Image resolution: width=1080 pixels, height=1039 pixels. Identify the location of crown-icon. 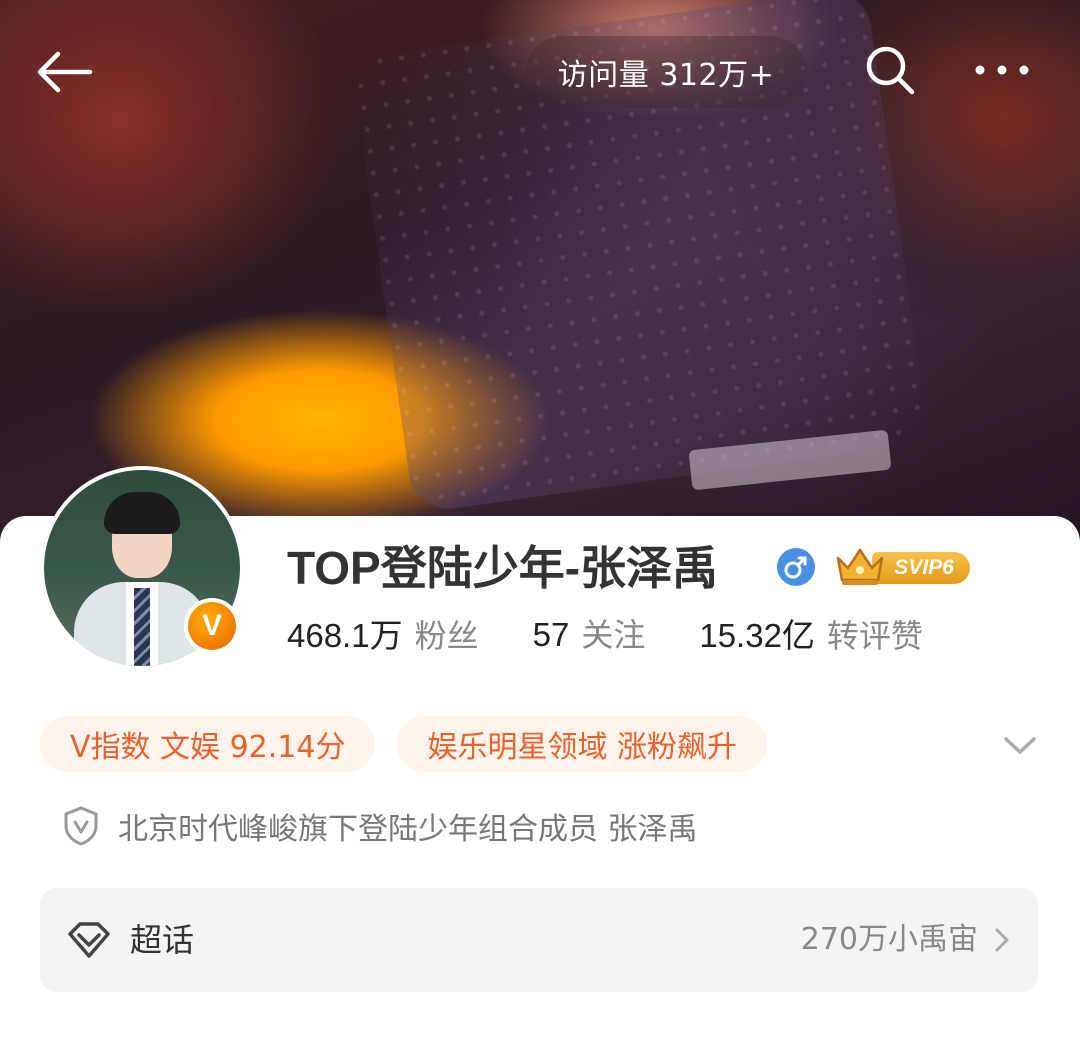
(860, 566).